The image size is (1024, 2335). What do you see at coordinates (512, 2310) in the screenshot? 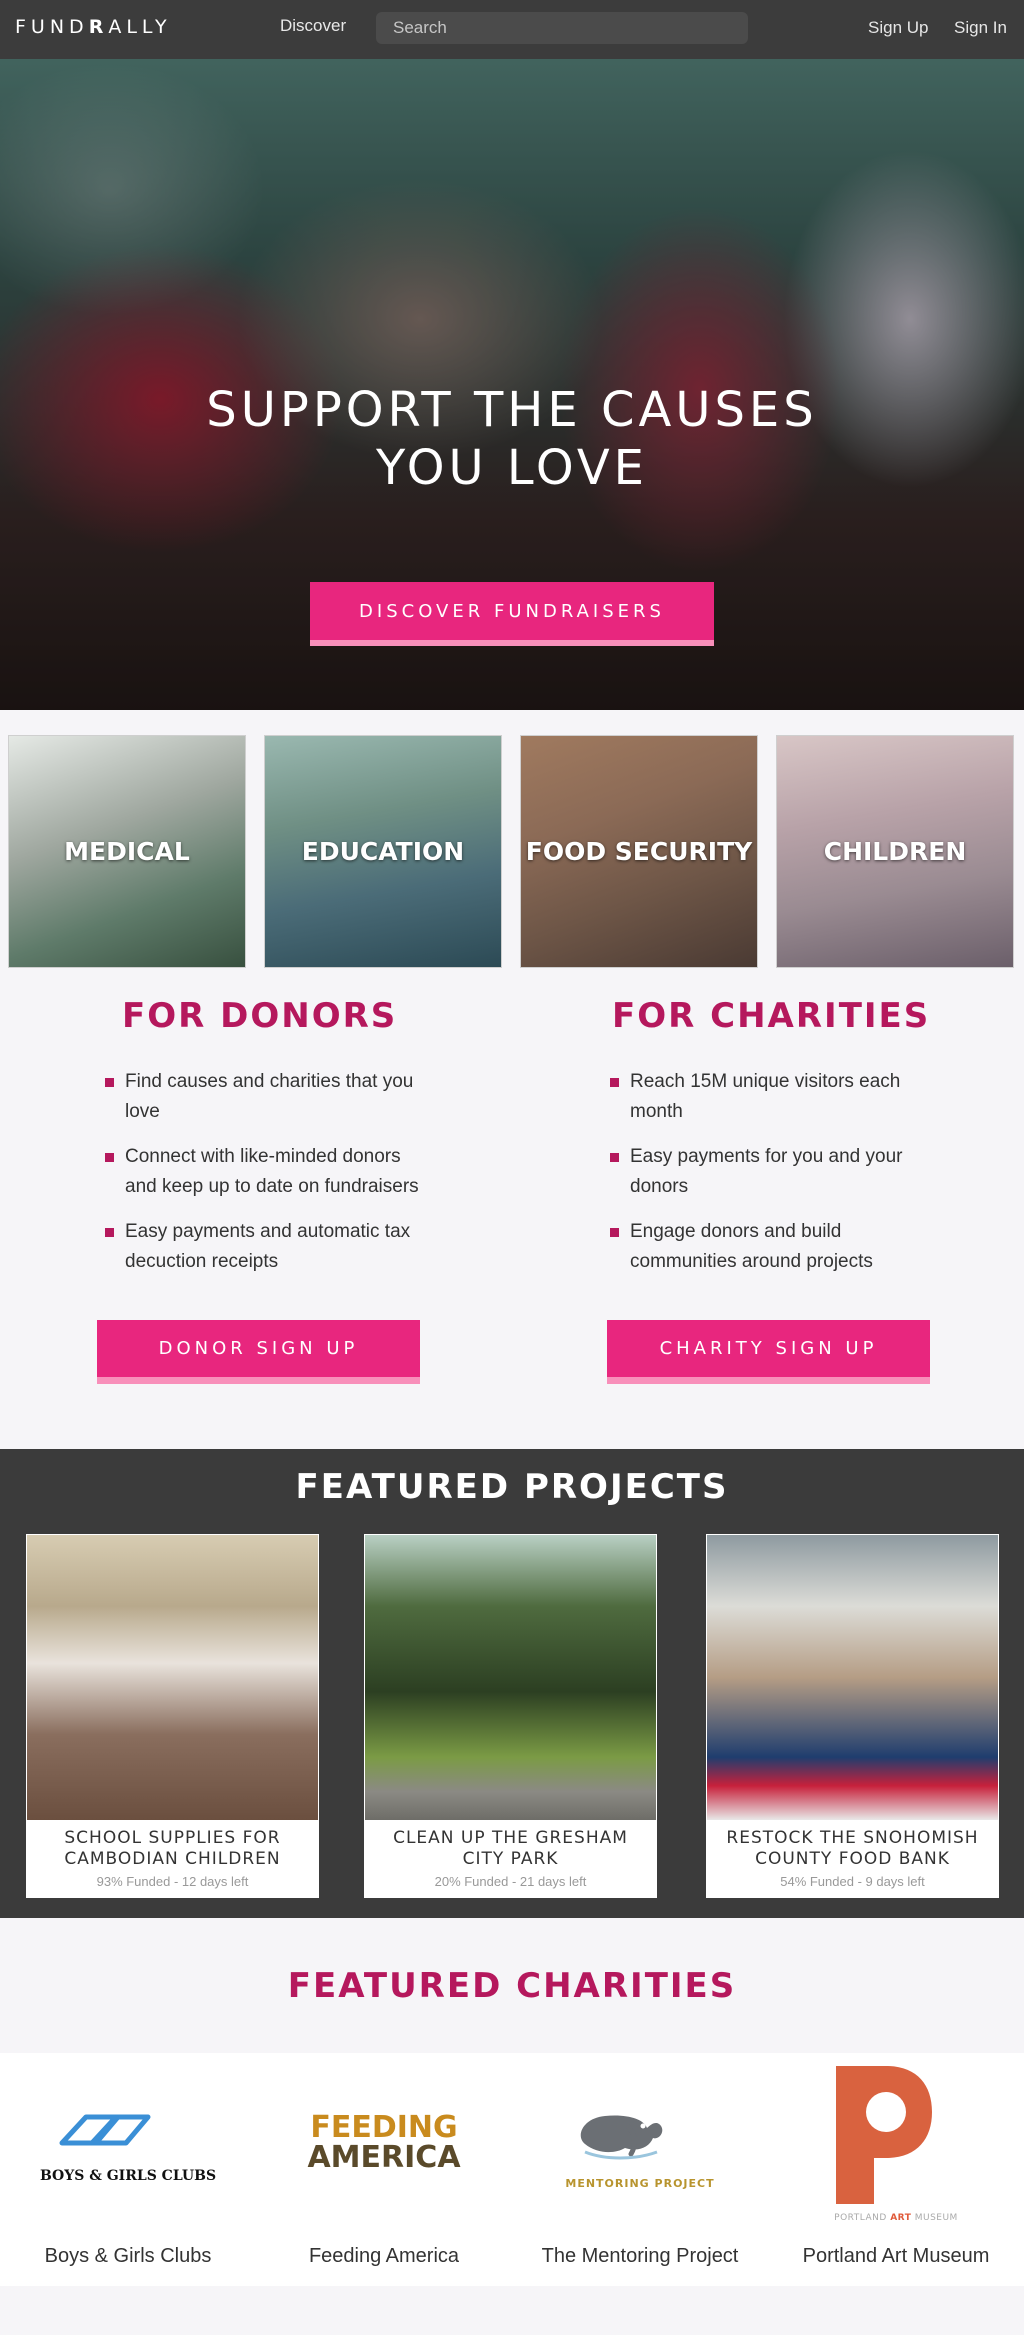
I see `footer-strip` at bounding box center [512, 2310].